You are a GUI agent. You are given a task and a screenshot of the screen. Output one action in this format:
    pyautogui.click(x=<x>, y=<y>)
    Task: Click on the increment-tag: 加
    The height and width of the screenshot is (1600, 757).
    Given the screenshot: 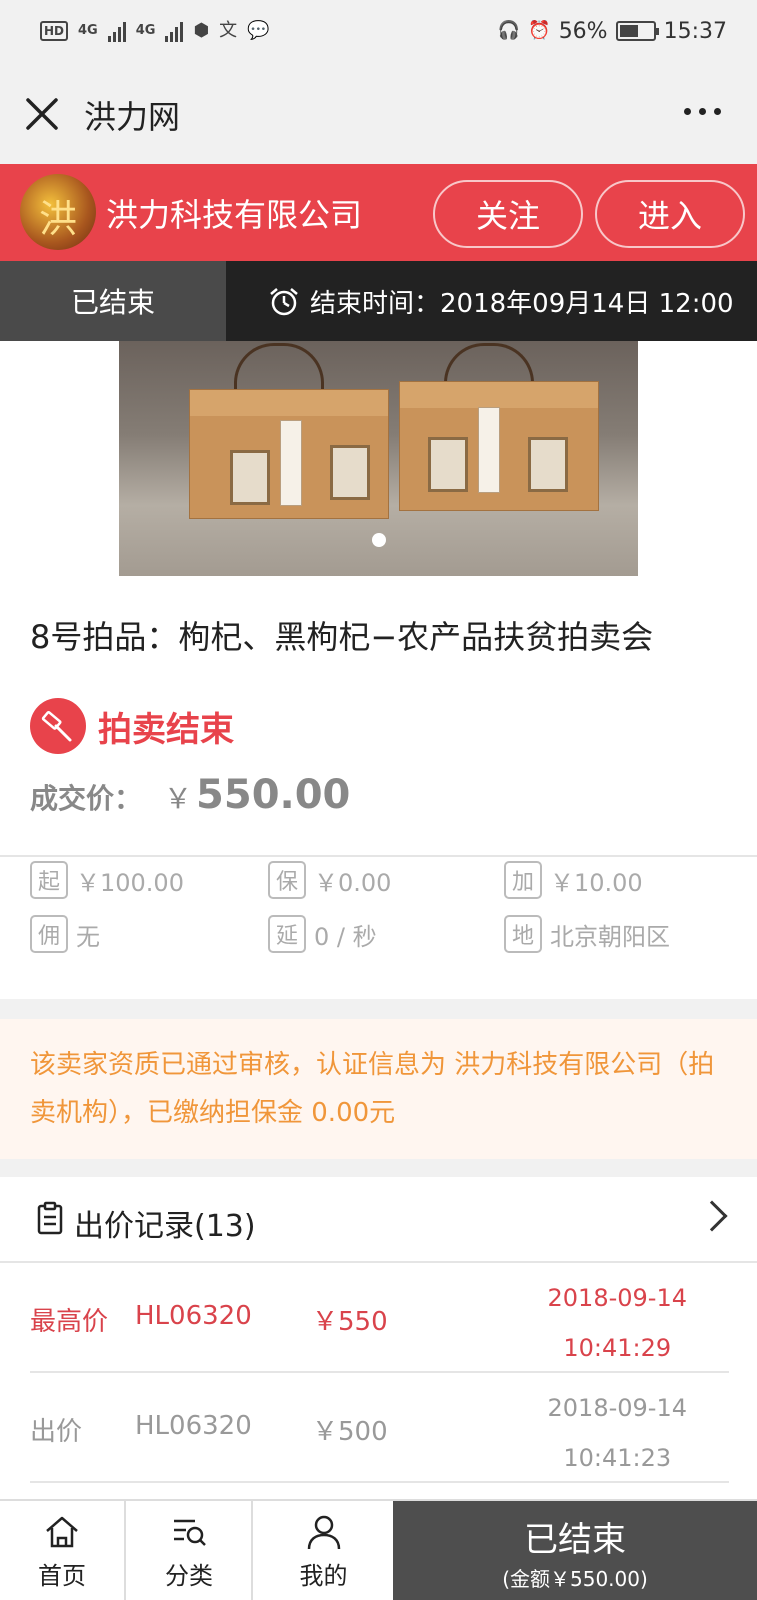 What is the action you would take?
    pyautogui.click(x=523, y=880)
    